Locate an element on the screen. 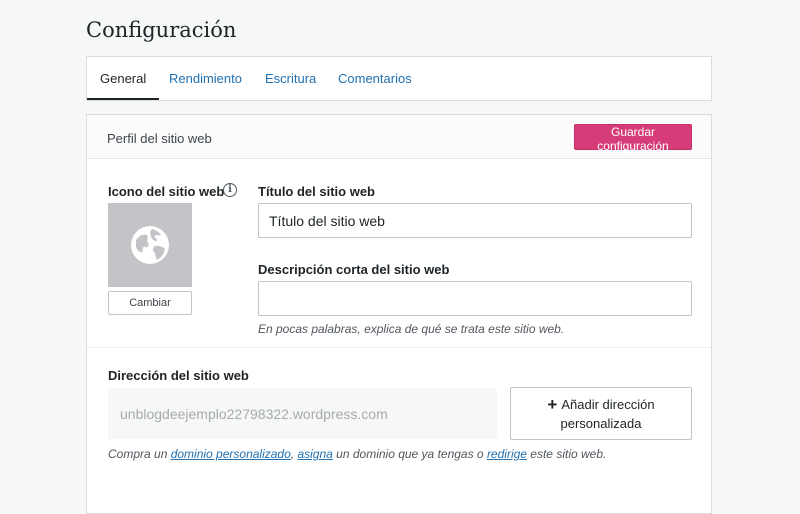 The height and width of the screenshot is (514, 800). add-address-label-line2: personalizada is located at coordinates (601, 423).